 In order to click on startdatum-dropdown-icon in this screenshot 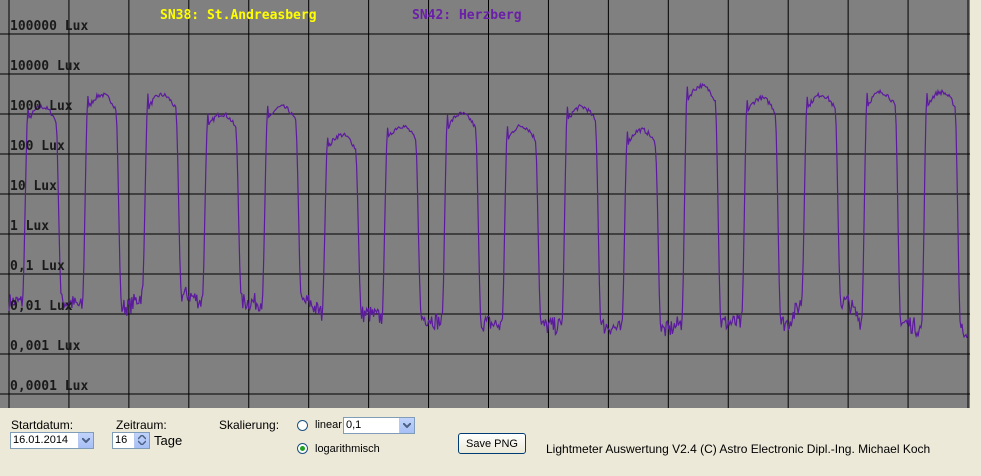, I will do `click(85, 440)`.